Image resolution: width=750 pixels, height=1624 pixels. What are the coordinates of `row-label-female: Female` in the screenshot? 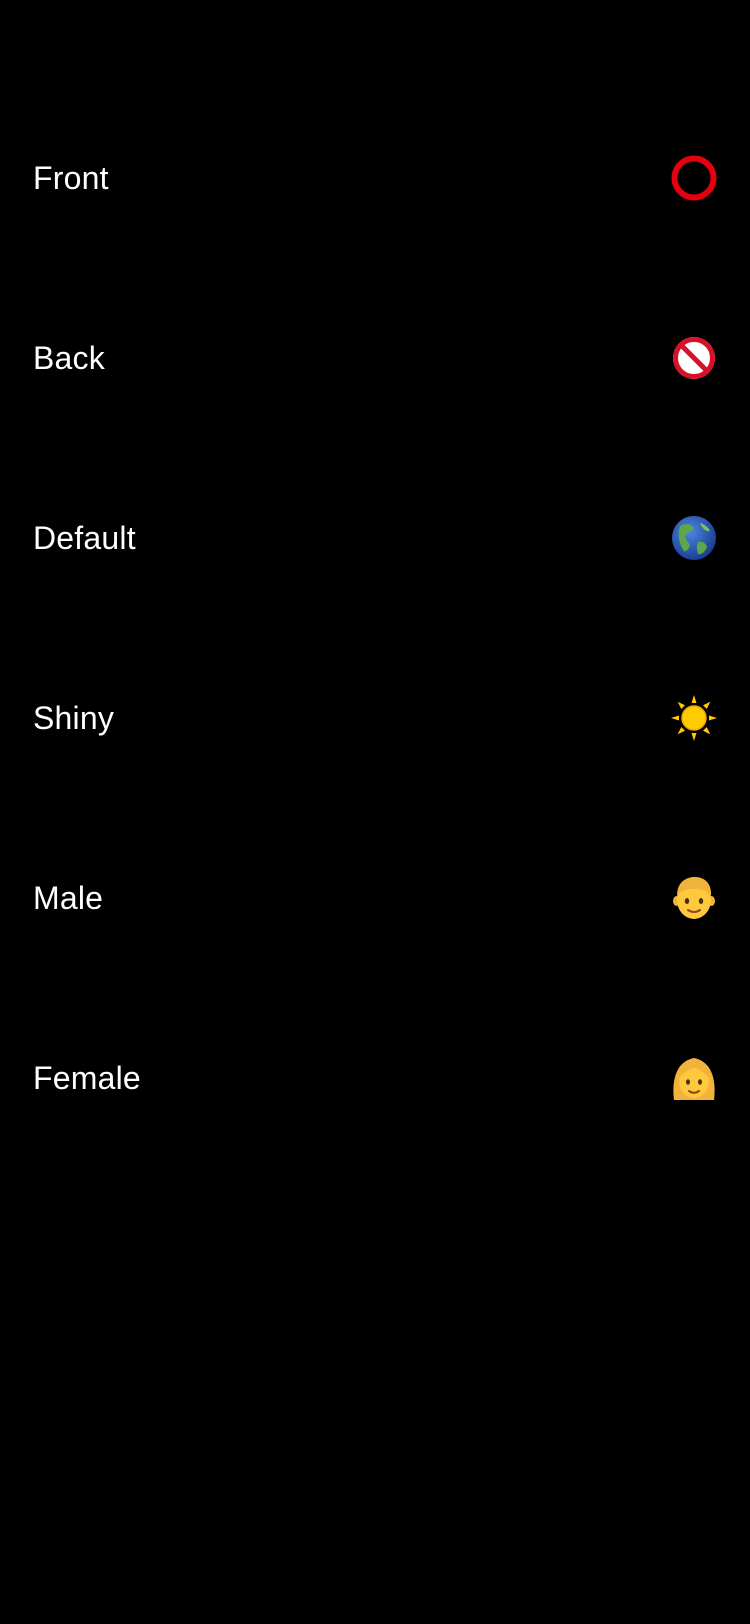 It's located at (87, 1077).